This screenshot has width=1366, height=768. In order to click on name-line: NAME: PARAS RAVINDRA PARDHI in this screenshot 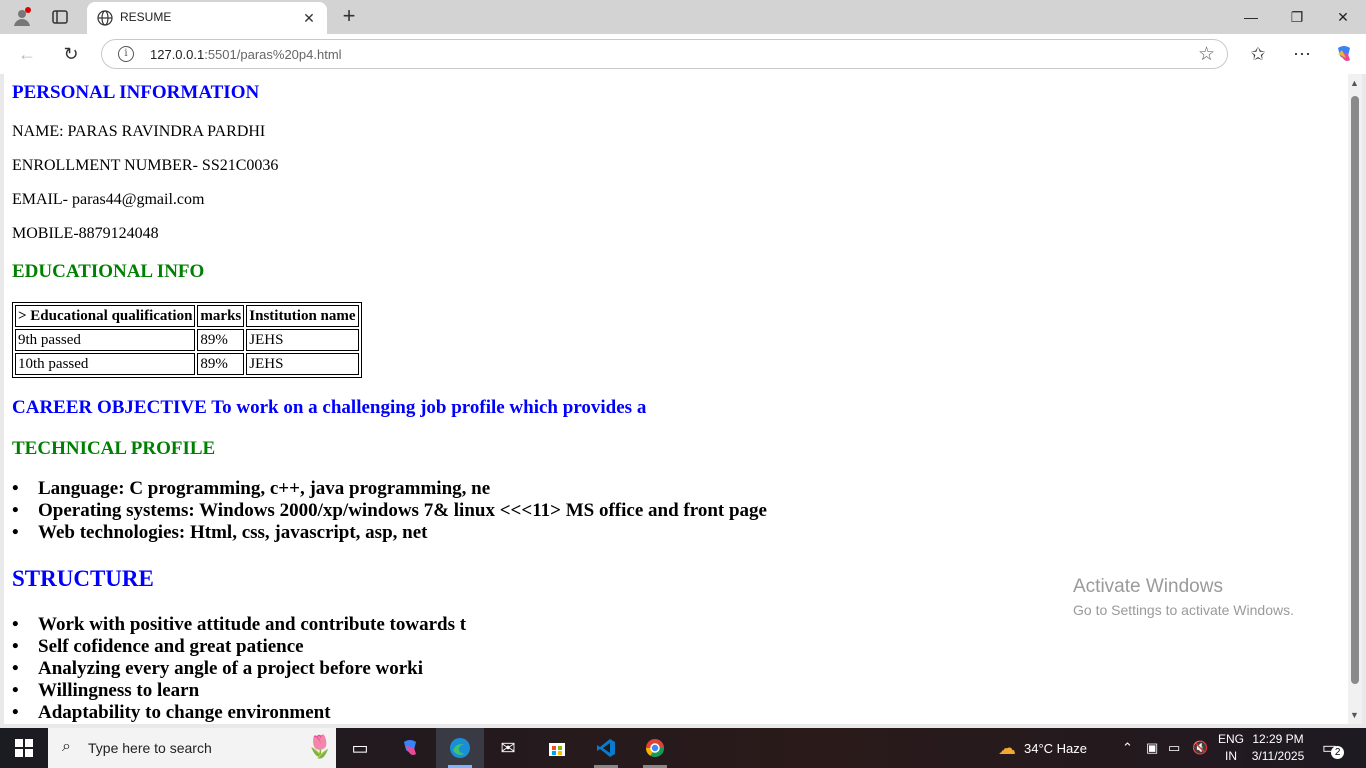, I will do `click(139, 131)`.